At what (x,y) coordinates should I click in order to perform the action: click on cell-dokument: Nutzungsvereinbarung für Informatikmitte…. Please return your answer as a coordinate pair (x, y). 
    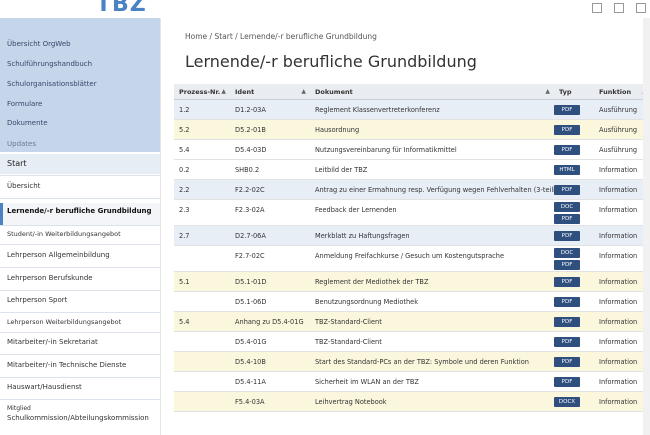
    Looking at the image, I should click on (432, 150).